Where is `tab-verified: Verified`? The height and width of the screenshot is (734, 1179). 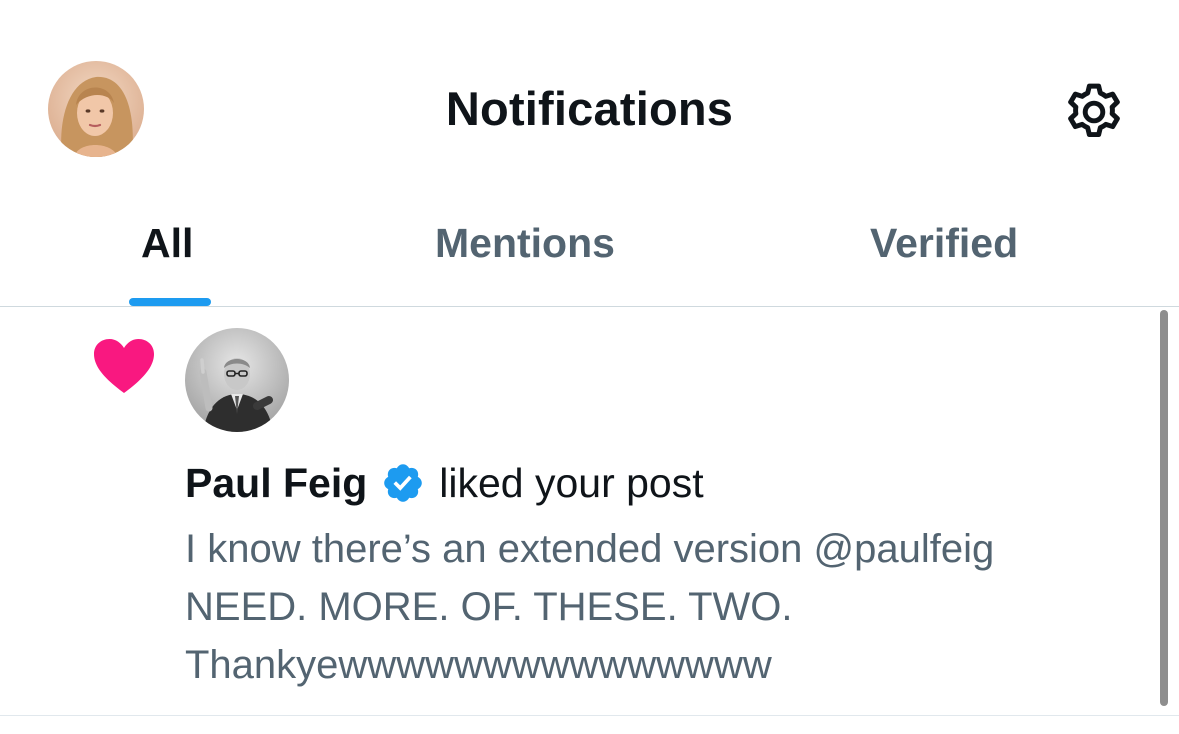
tab-verified: Verified is located at coordinates (955, 248).